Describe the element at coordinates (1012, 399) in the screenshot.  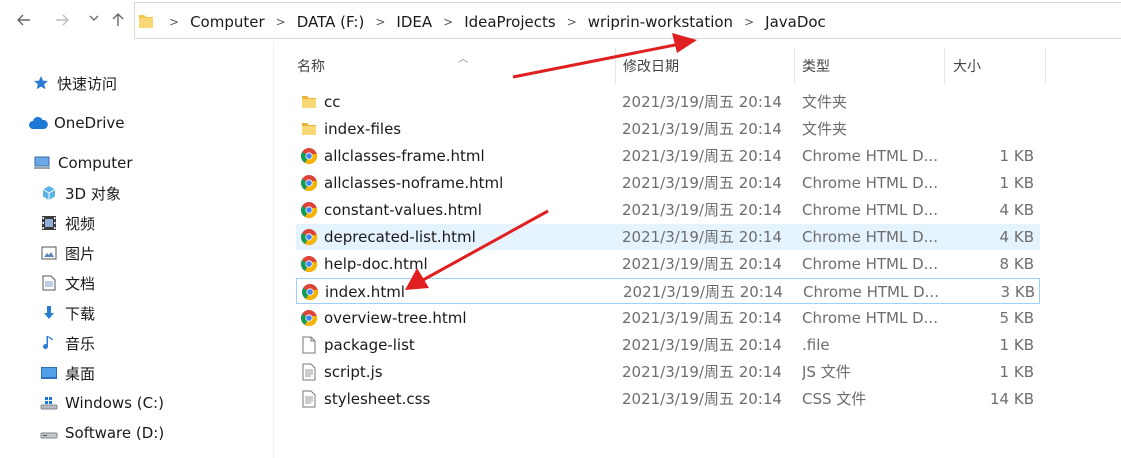
I see `file-size: 14 KB` at that location.